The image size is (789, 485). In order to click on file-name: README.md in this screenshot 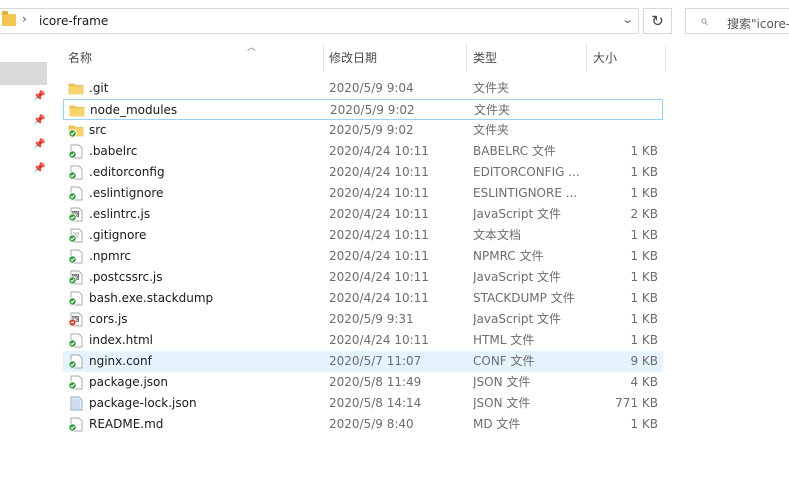, I will do `click(126, 424)`.